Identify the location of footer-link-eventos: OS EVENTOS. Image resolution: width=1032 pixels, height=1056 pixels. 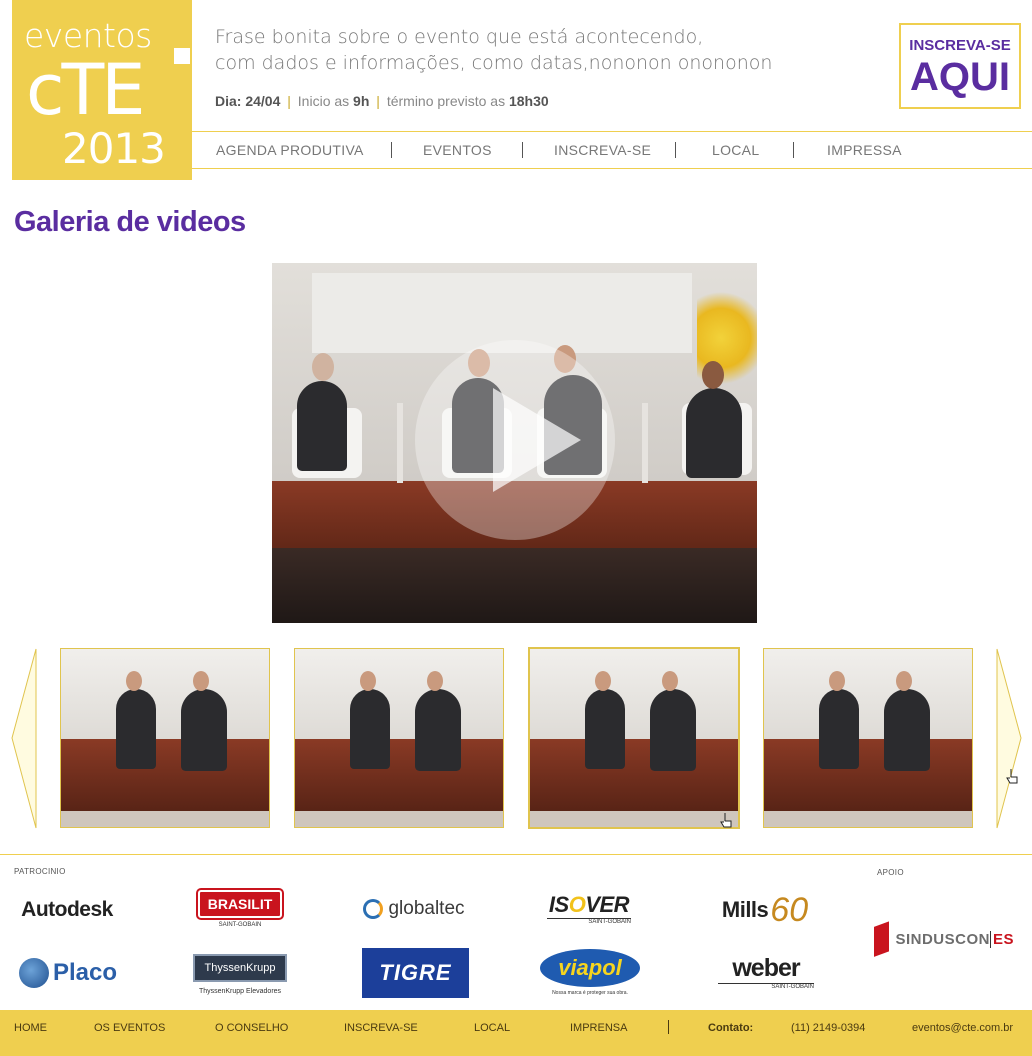
(129, 1028).